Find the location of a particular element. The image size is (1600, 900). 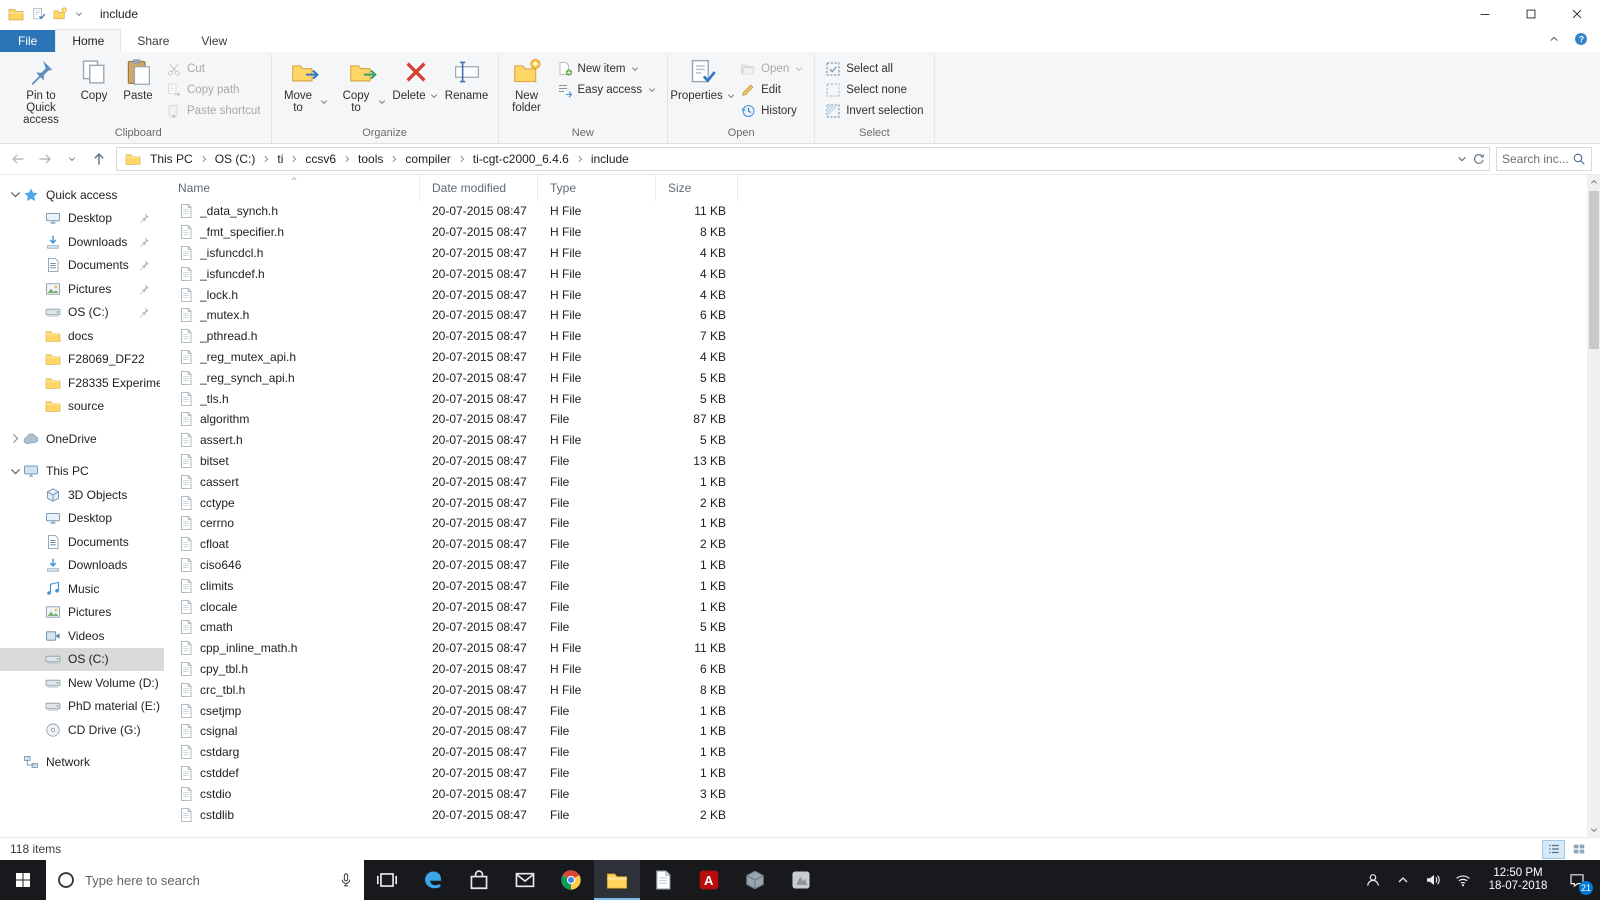

column-header-name: Name is located at coordinates (294, 188).